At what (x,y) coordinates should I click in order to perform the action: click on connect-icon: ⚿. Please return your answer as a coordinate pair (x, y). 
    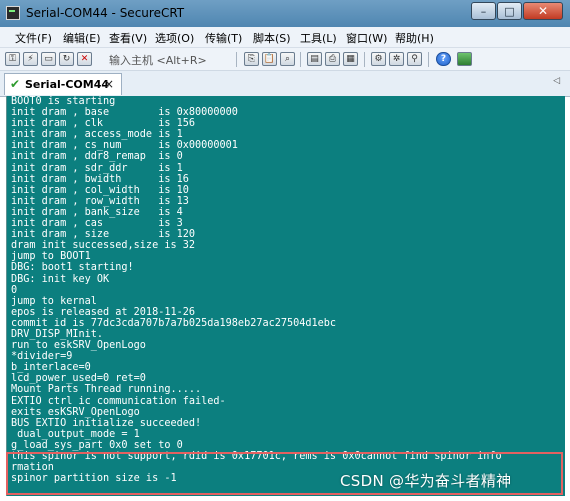
    Looking at the image, I should click on (12, 59).